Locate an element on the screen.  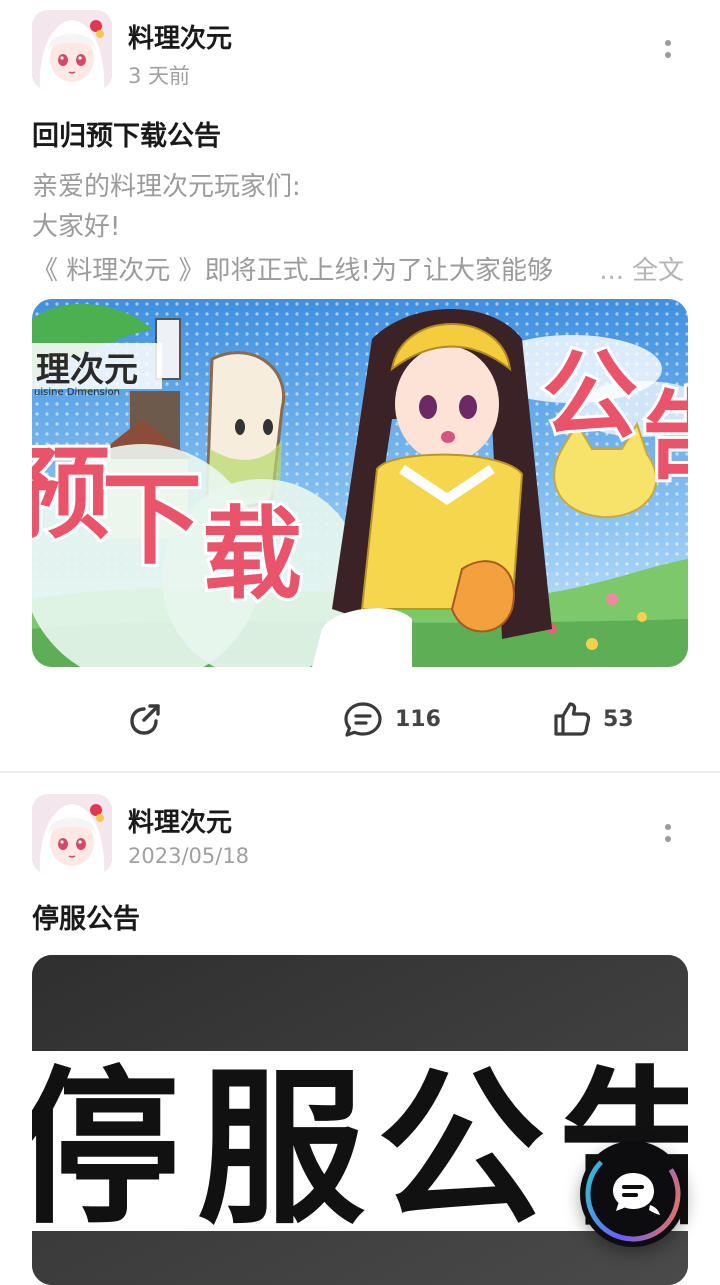
post-actions: 116 53 is located at coordinates (360, 719).